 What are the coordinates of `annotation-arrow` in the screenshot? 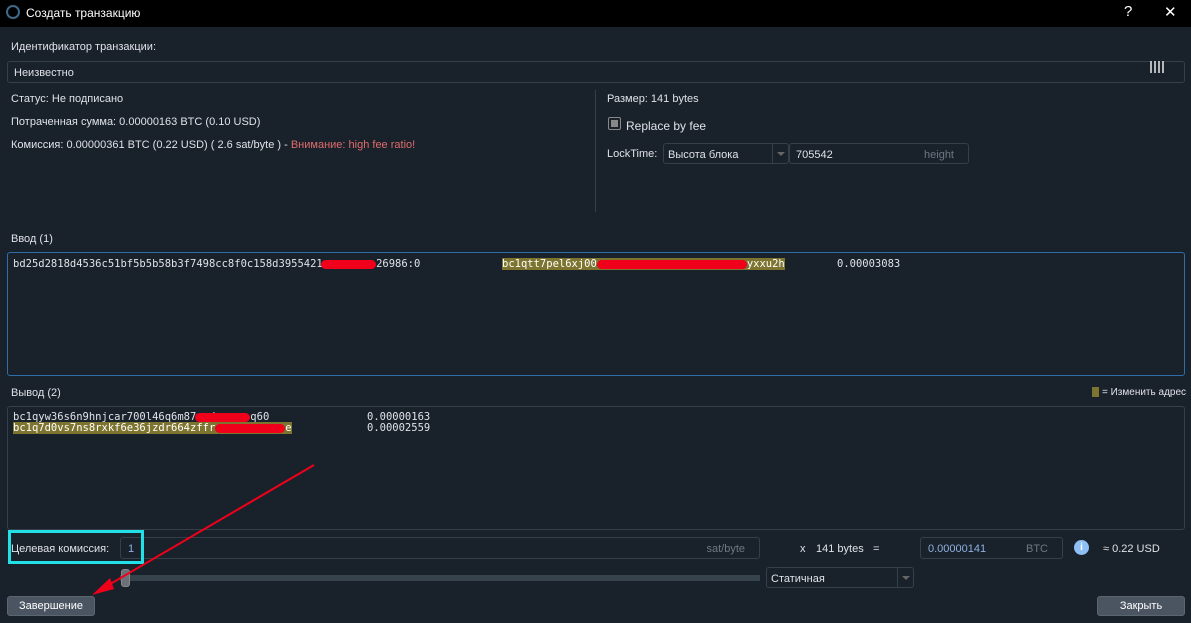 It's located at (203, 529).